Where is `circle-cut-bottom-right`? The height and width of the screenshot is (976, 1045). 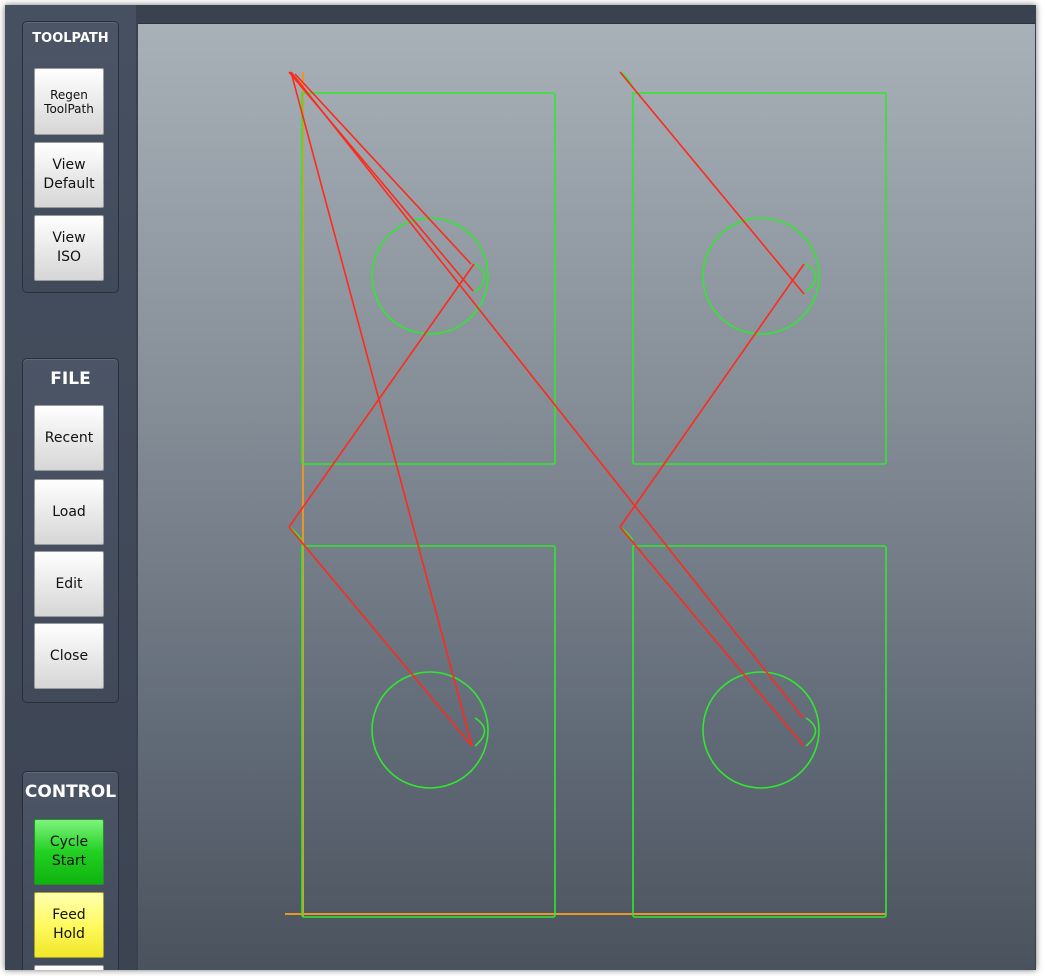
circle-cut-bottom-right is located at coordinates (761, 730).